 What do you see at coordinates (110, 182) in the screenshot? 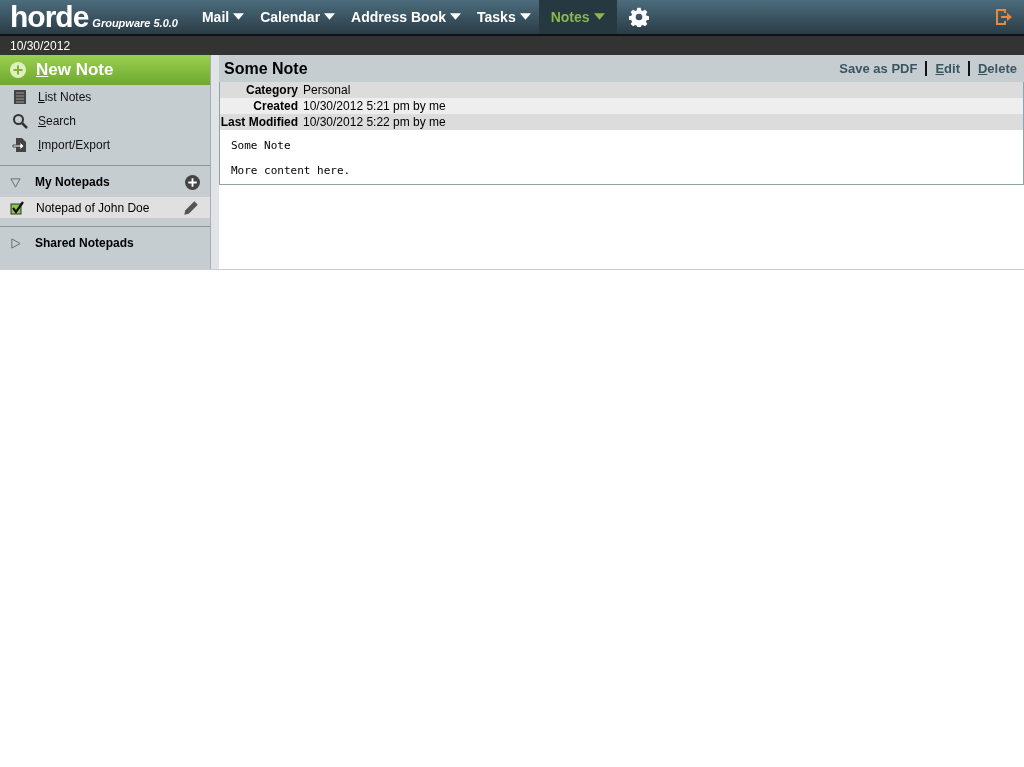
I see `section-title: My Notepads` at bounding box center [110, 182].